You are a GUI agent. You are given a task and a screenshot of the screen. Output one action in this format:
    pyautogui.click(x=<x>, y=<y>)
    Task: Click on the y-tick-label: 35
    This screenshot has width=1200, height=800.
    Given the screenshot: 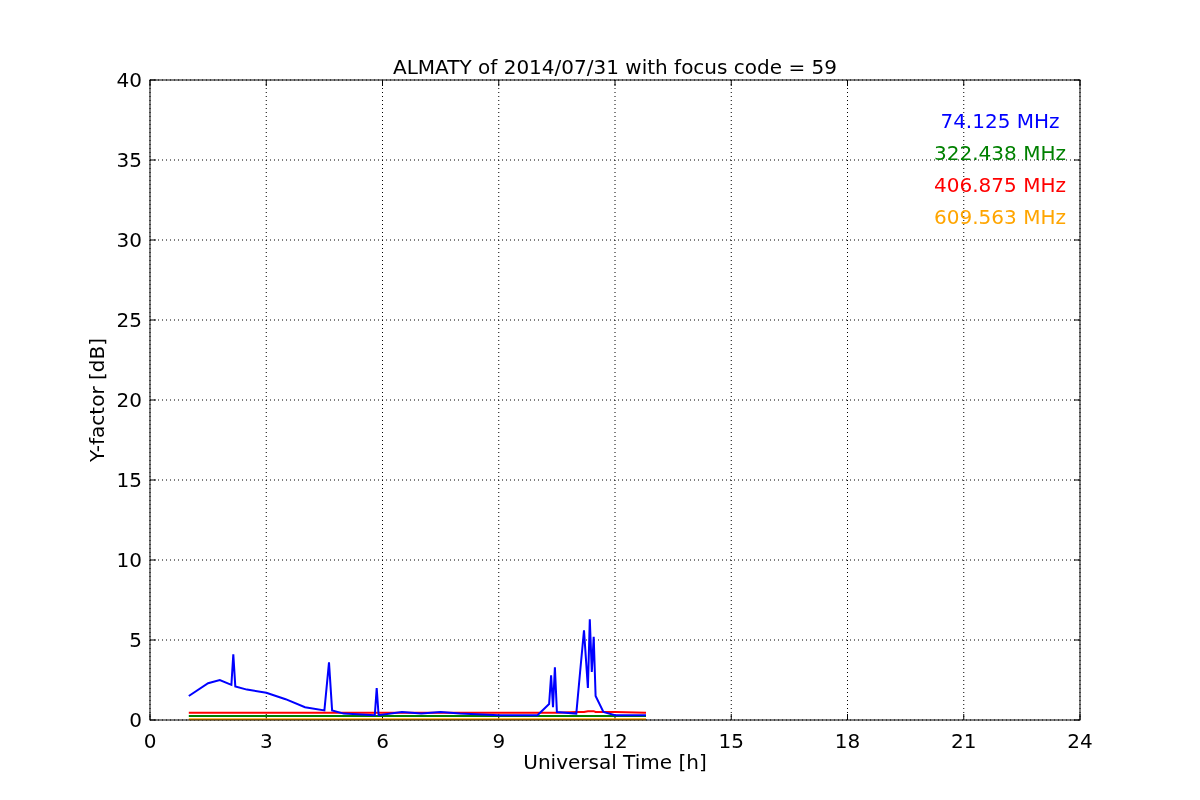 What is the action you would take?
    pyautogui.click(x=129, y=160)
    